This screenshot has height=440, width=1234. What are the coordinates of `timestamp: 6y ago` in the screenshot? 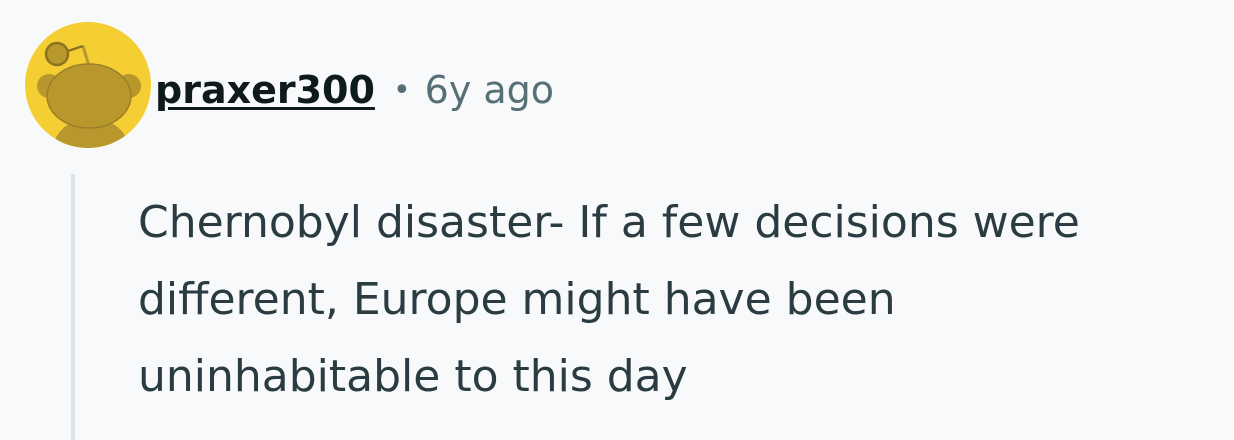 It's located at (489, 90).